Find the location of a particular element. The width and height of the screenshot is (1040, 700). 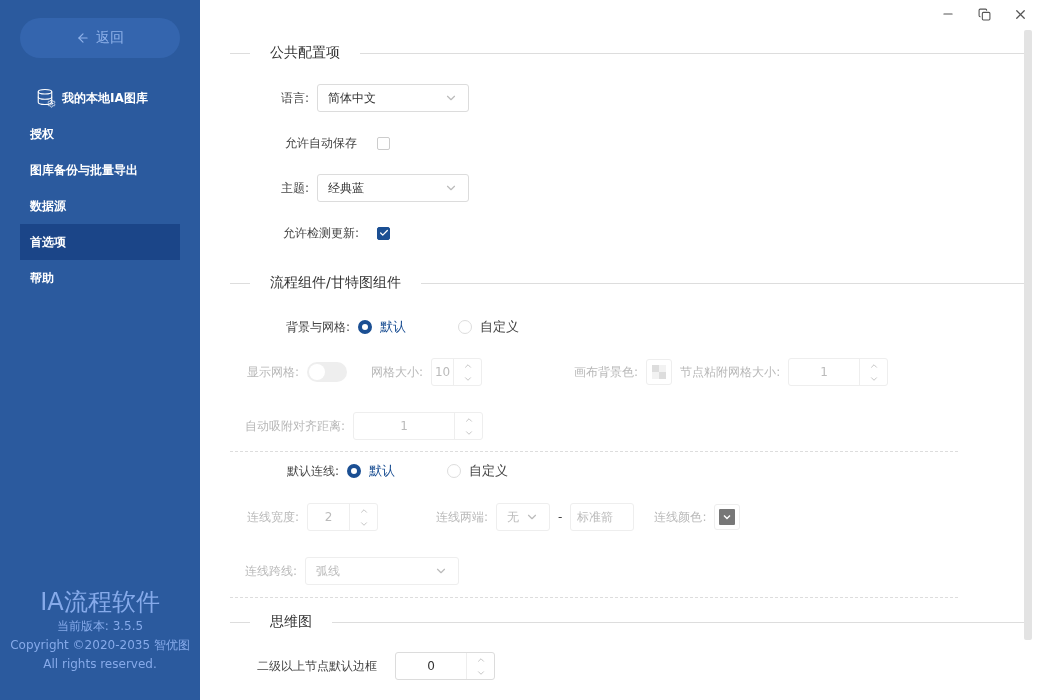

nav-item: 首选项 is located at coordinates (100, 242).